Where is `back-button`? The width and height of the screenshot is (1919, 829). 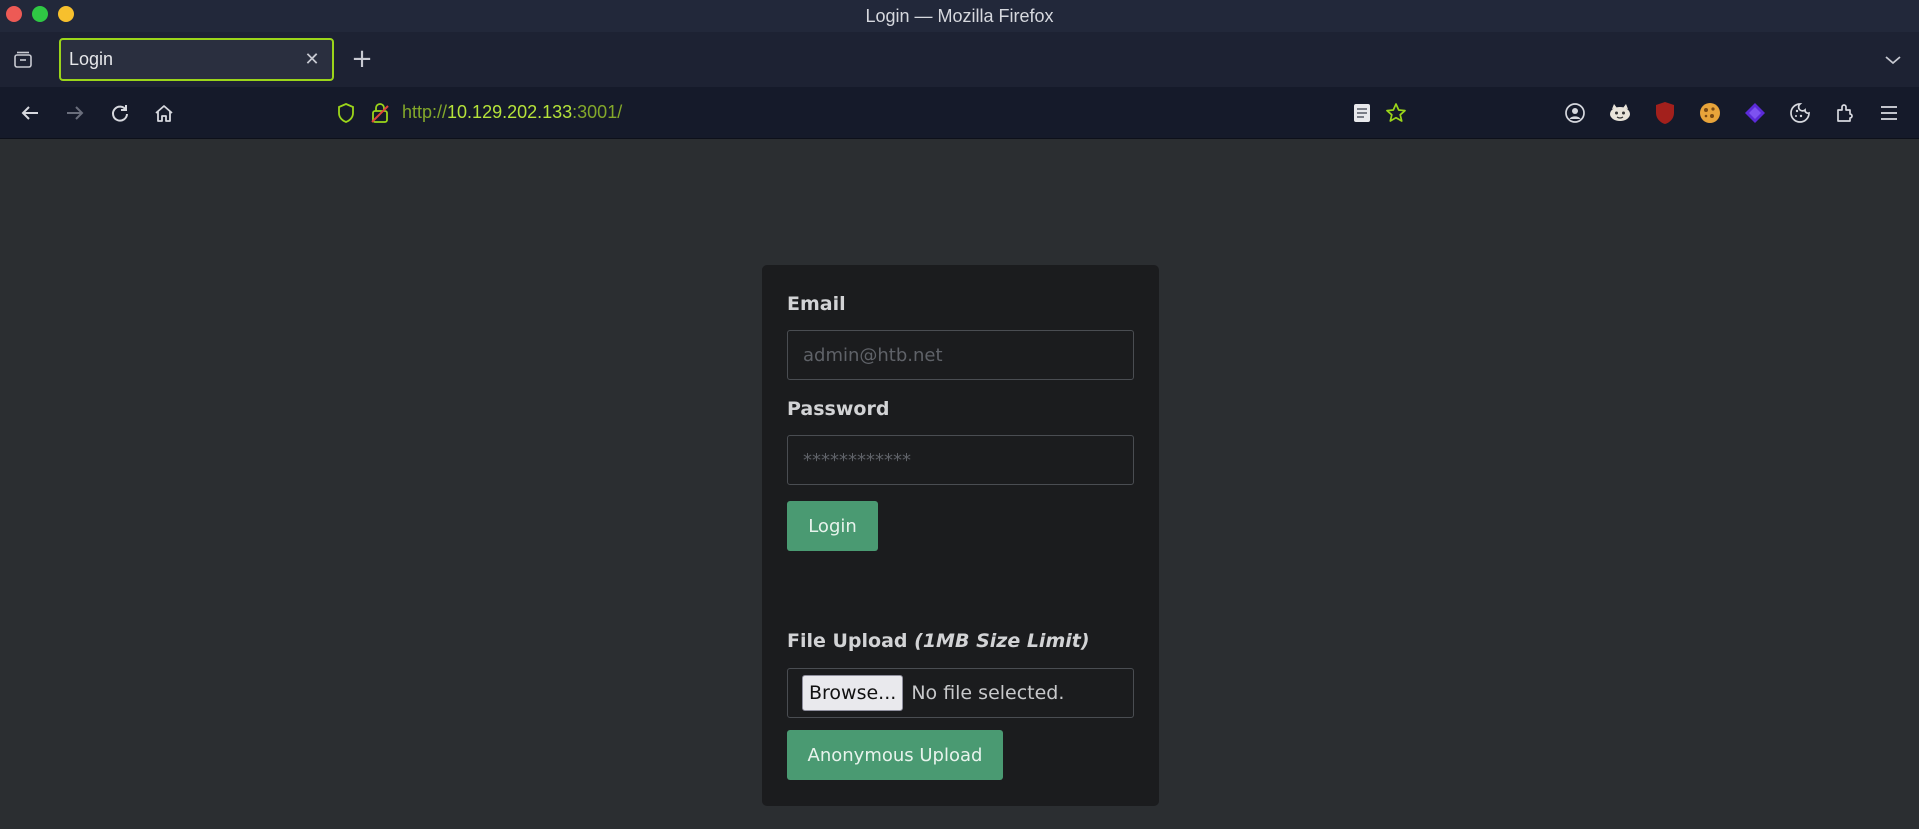
back-button is located at coordinates (30, 113).